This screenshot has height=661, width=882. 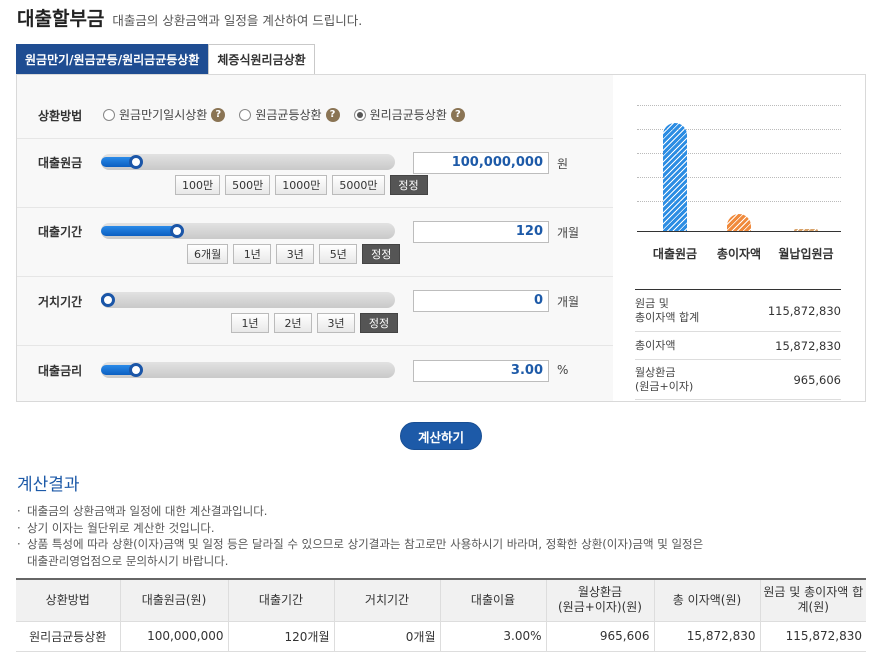 What do you see at coordinates (60, 371) in the screenshot?
I see `interest-rate-label: 대출금리` at bounding box center [60, 371].